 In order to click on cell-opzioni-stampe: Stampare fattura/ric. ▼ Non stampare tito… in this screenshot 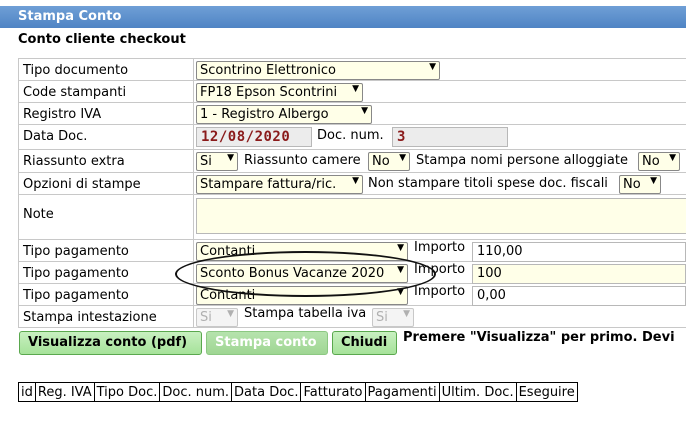, I will do `click(440, 183)`.